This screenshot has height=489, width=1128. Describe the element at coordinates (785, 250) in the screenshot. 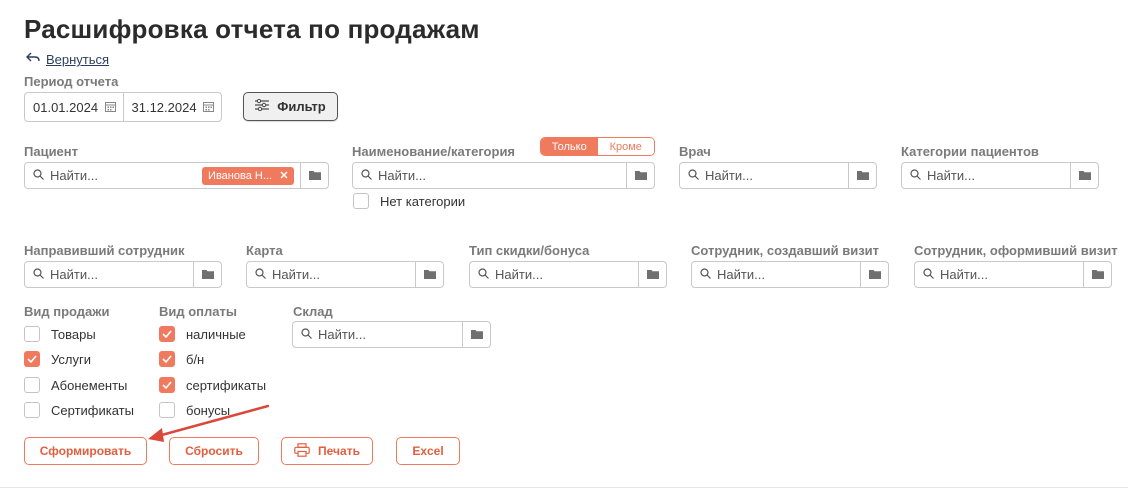

I see `visit-creator-label: Сотрудник, создавший визит` at that location.